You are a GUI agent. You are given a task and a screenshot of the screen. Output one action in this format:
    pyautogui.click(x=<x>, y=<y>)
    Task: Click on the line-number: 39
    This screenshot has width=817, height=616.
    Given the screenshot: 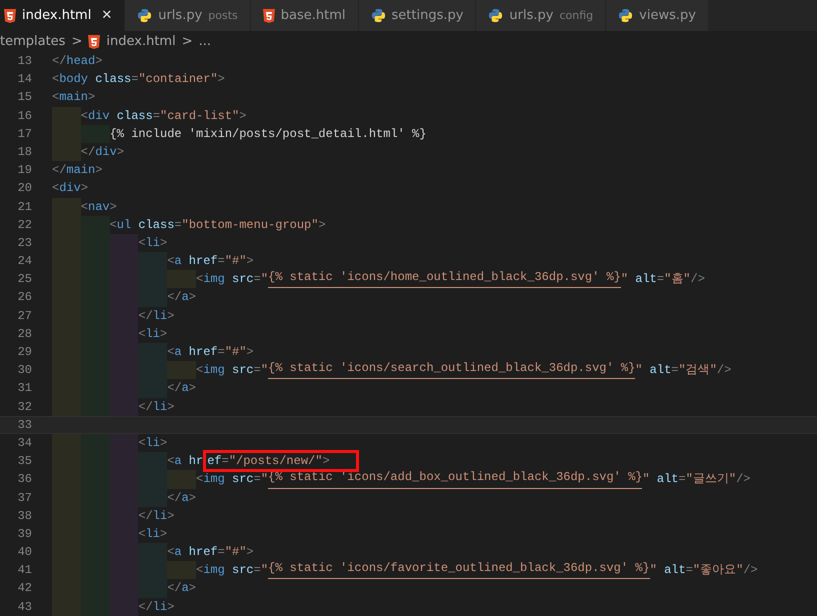 What is the action you would take?
    pyautogui.click(x=24, y=534)
    